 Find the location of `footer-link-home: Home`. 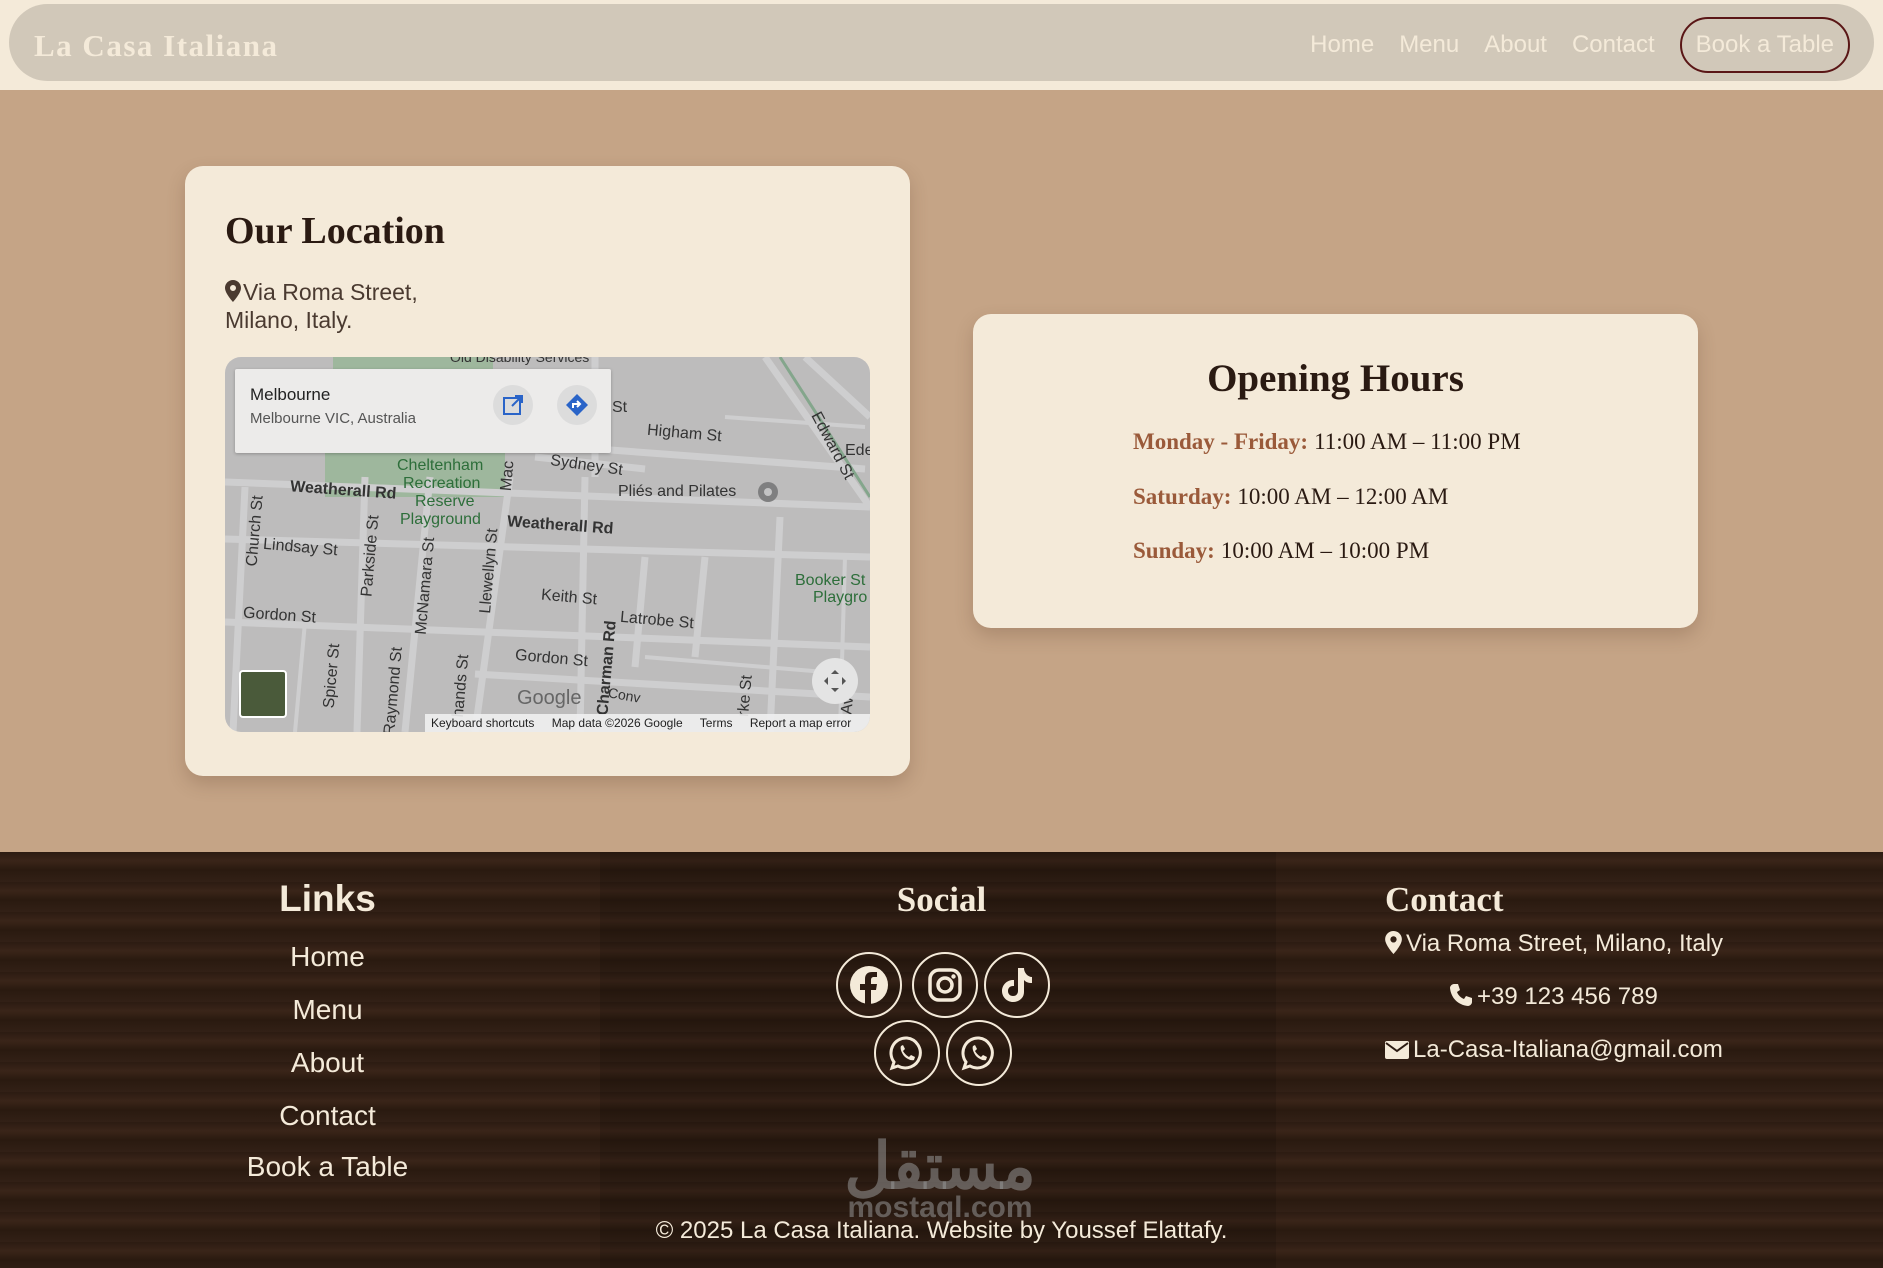

footer-link-home: Home is located at coordinates (327, 957).